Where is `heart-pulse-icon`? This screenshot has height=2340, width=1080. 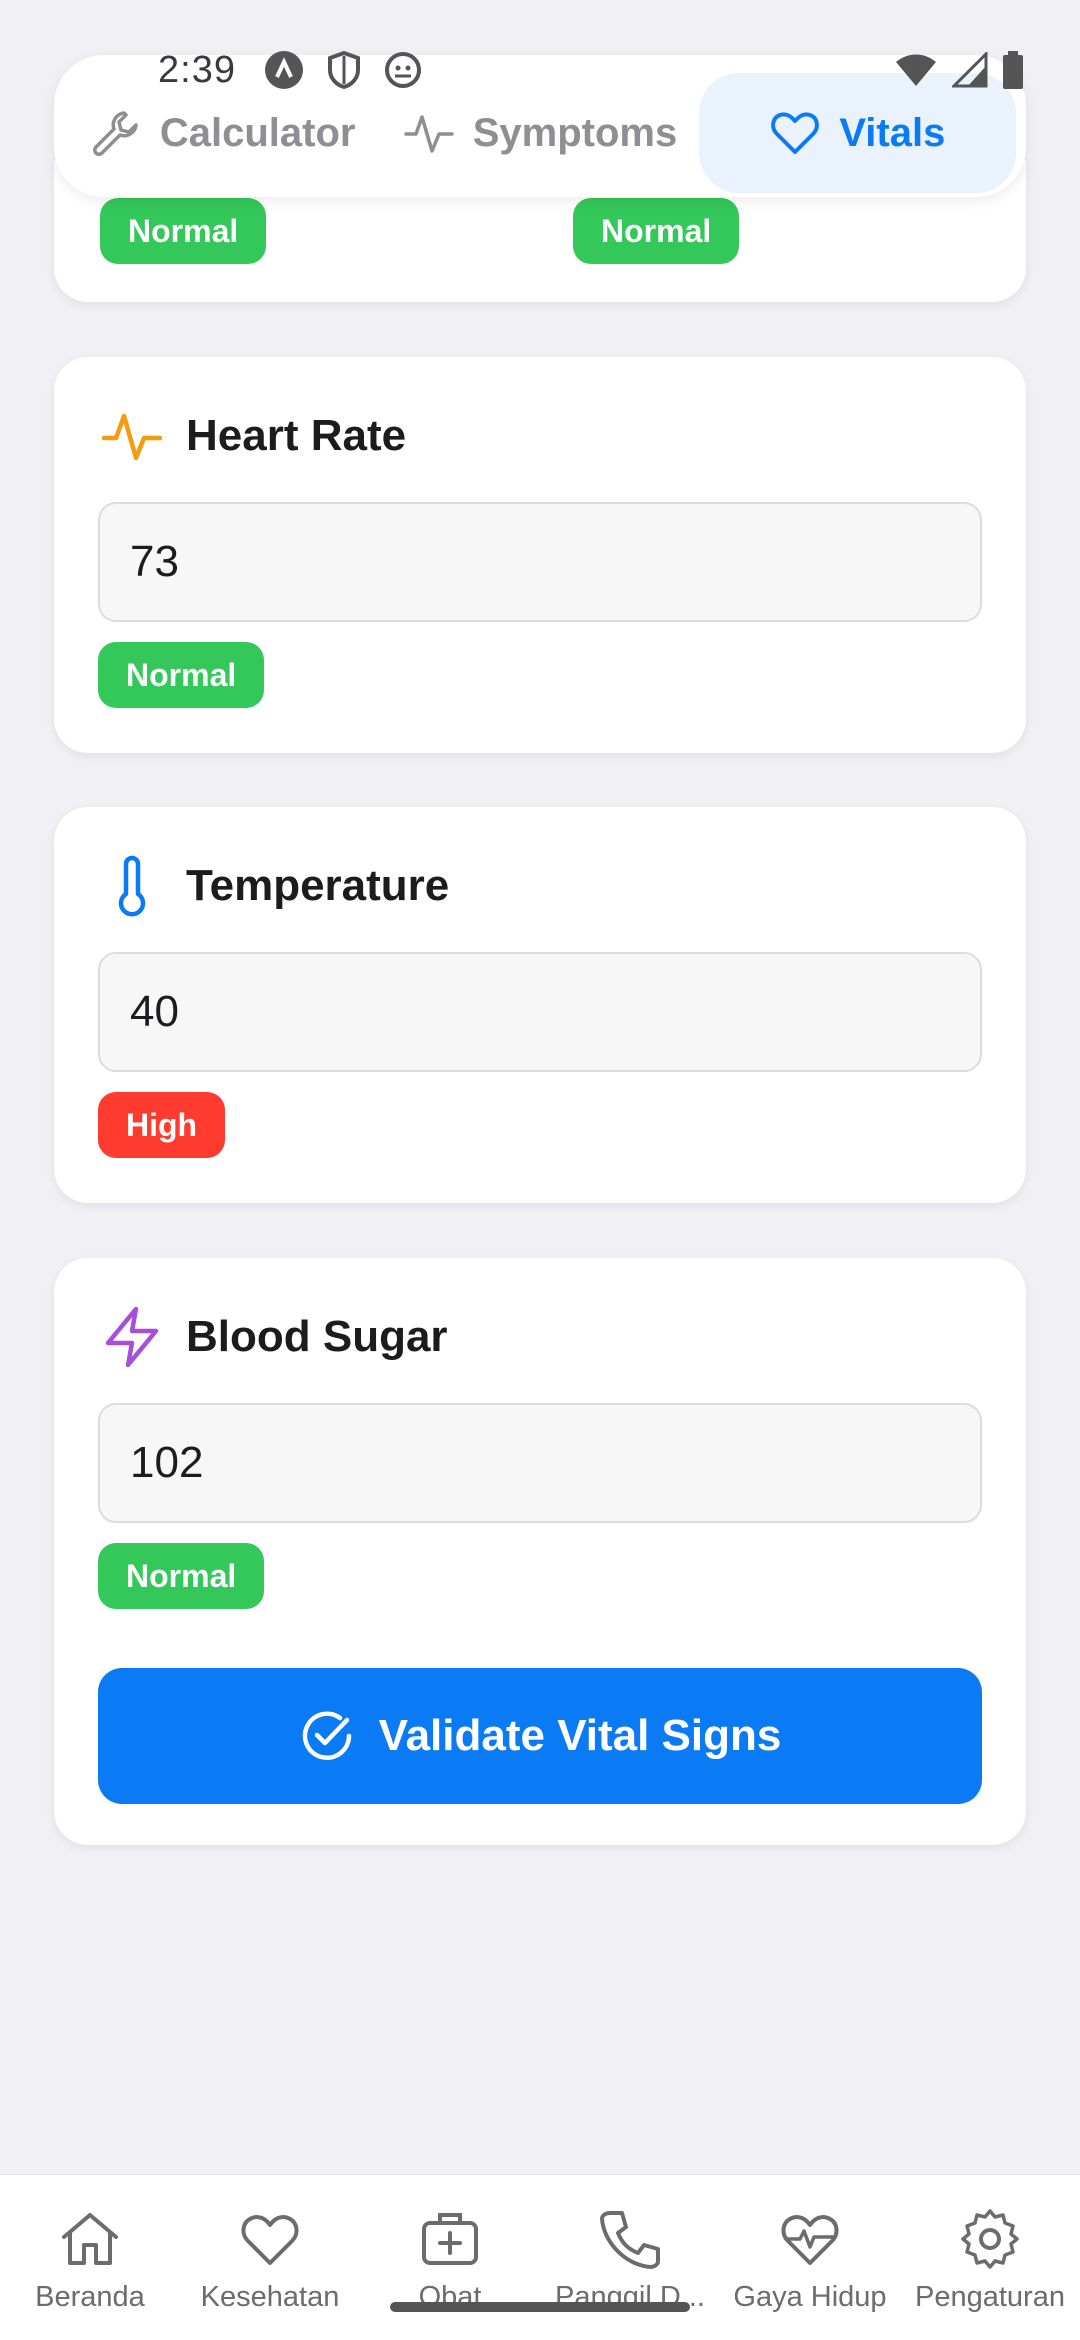
heart-pulse-icon is located at coordinates (810, 2239).